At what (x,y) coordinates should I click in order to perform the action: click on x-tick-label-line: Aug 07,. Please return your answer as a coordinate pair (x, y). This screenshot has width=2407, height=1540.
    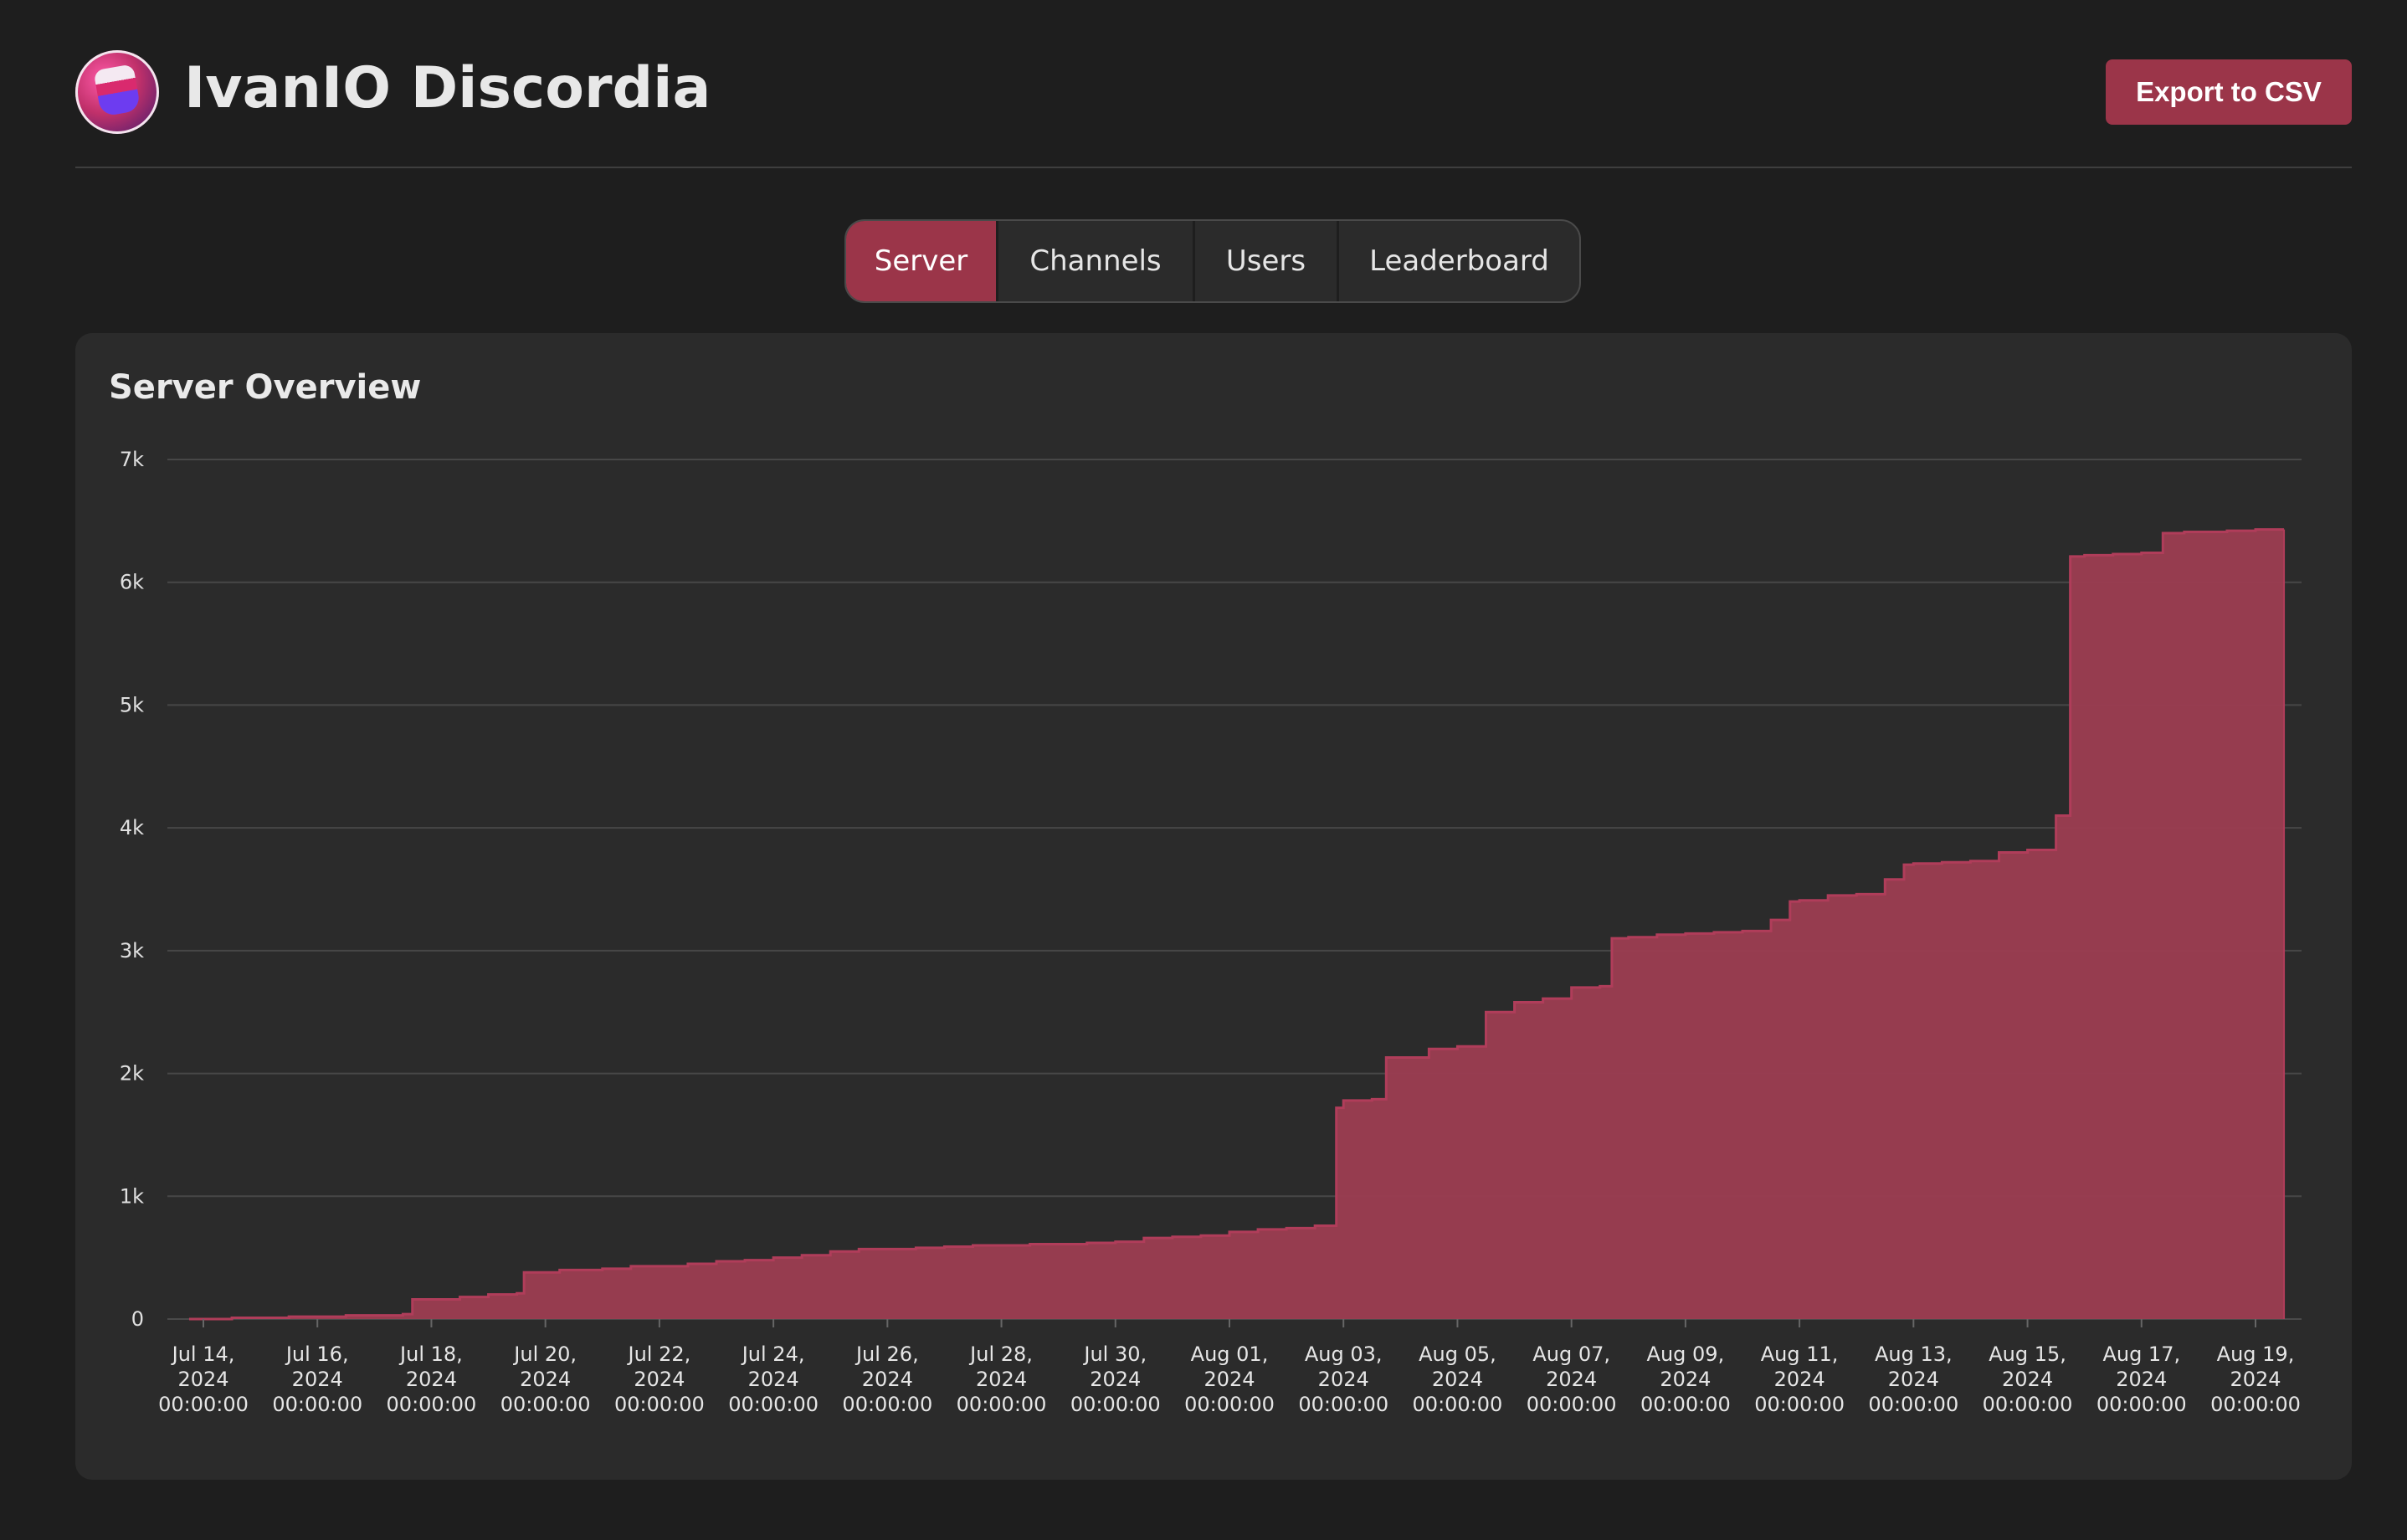
    Looking at the image, I should click on (1571, 1354).